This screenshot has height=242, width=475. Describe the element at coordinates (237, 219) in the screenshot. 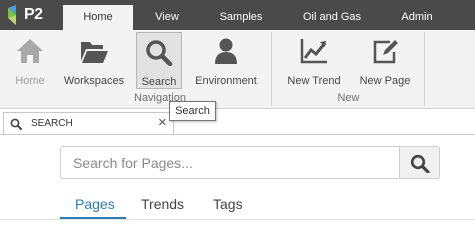

I see `subtab-divider` at that location.